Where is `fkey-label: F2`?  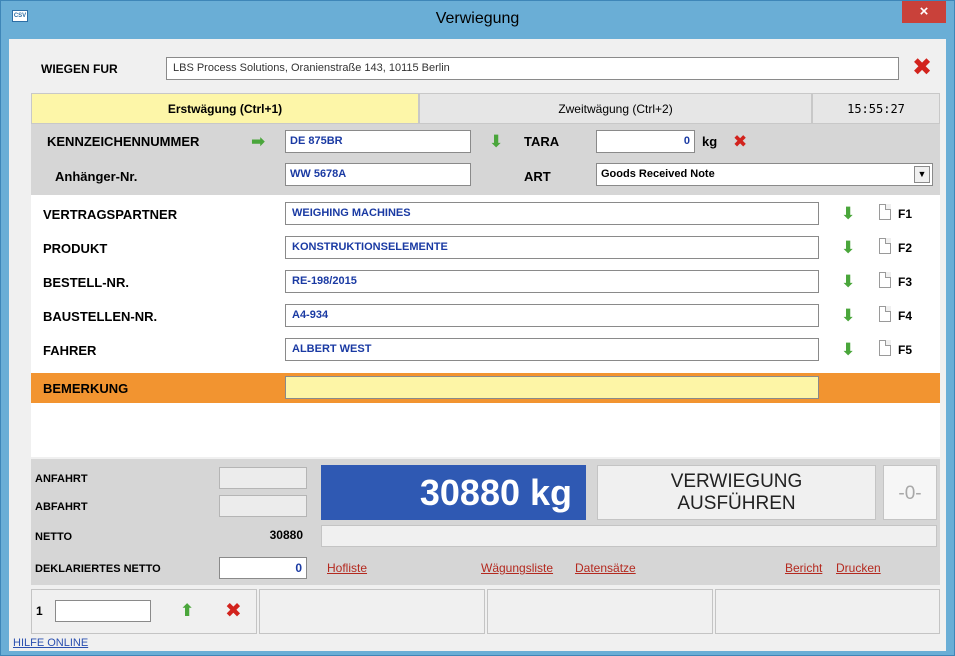
fkey-label: F2 is located at coordinates (905, 248).